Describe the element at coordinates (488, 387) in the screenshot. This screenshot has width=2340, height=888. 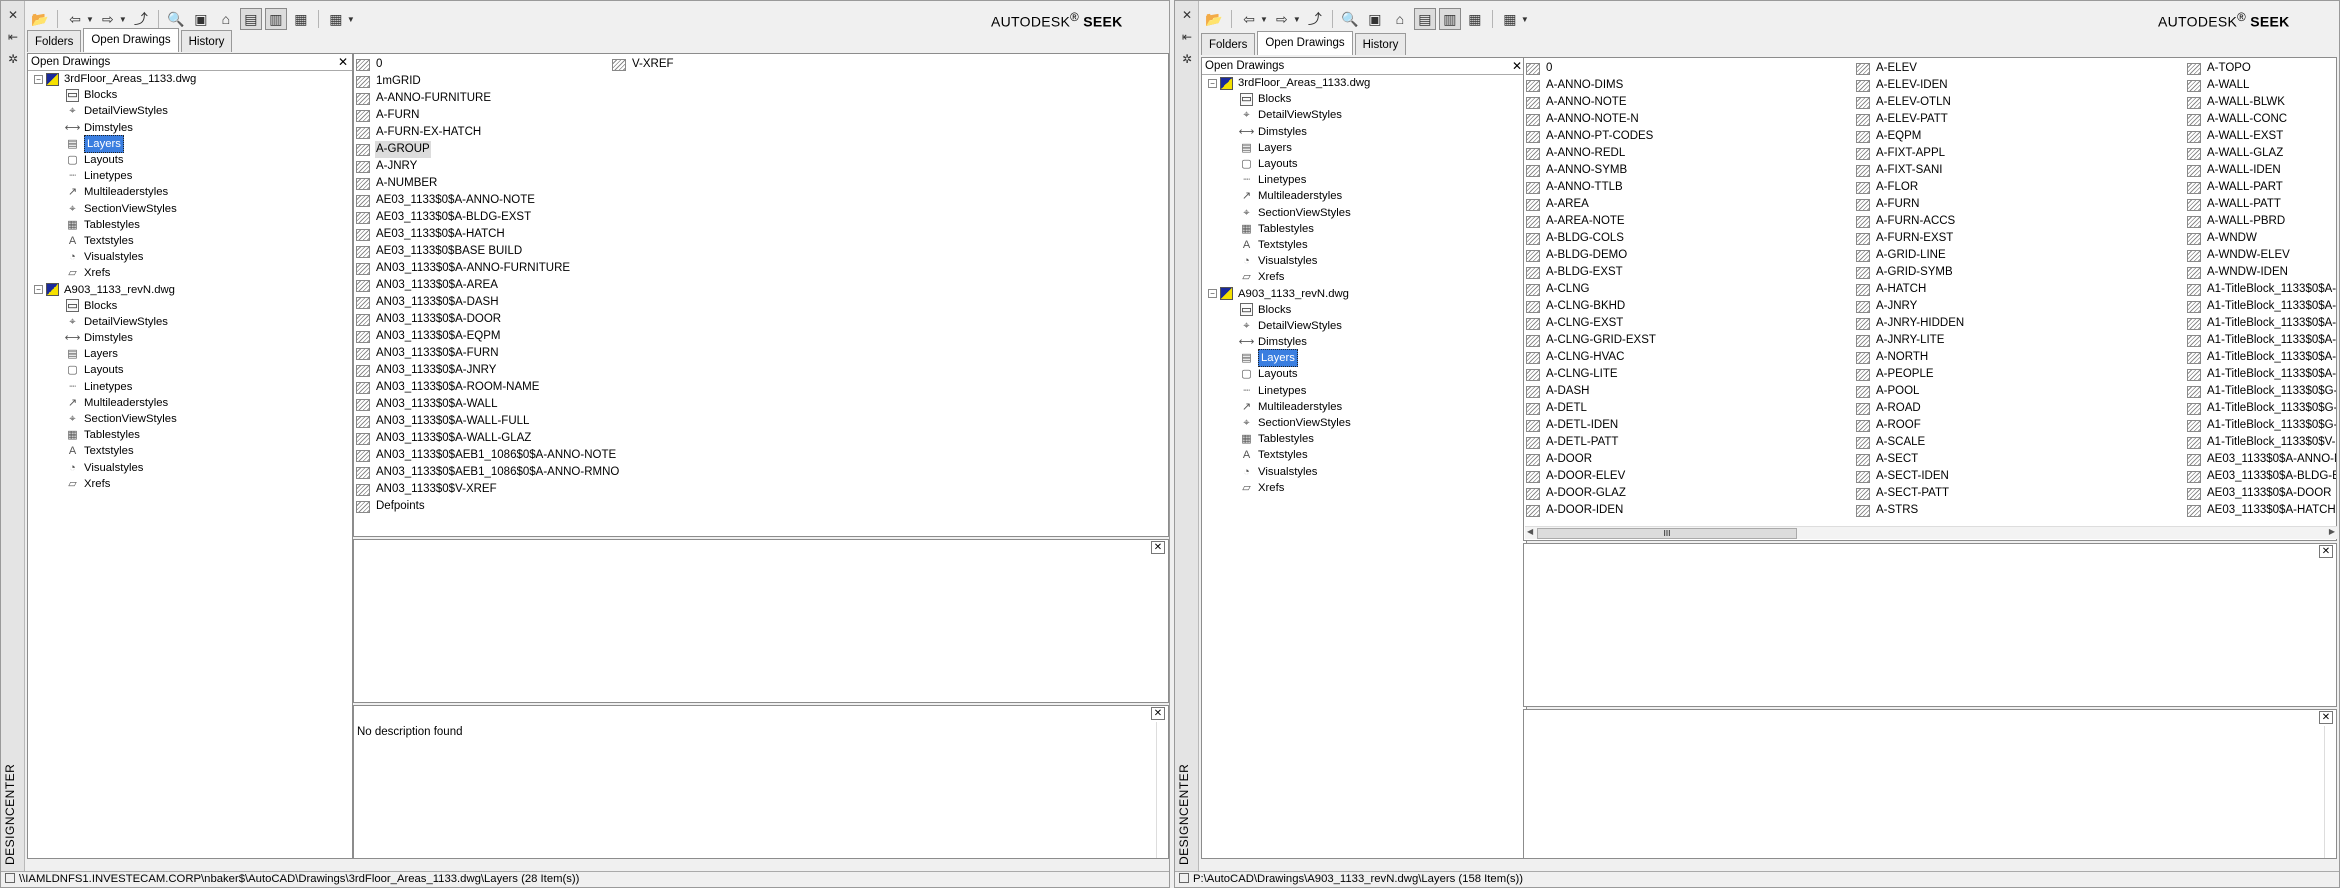
I see `layer-list-item: AN03_1133$0$A-ROOM-NAME` at that location.